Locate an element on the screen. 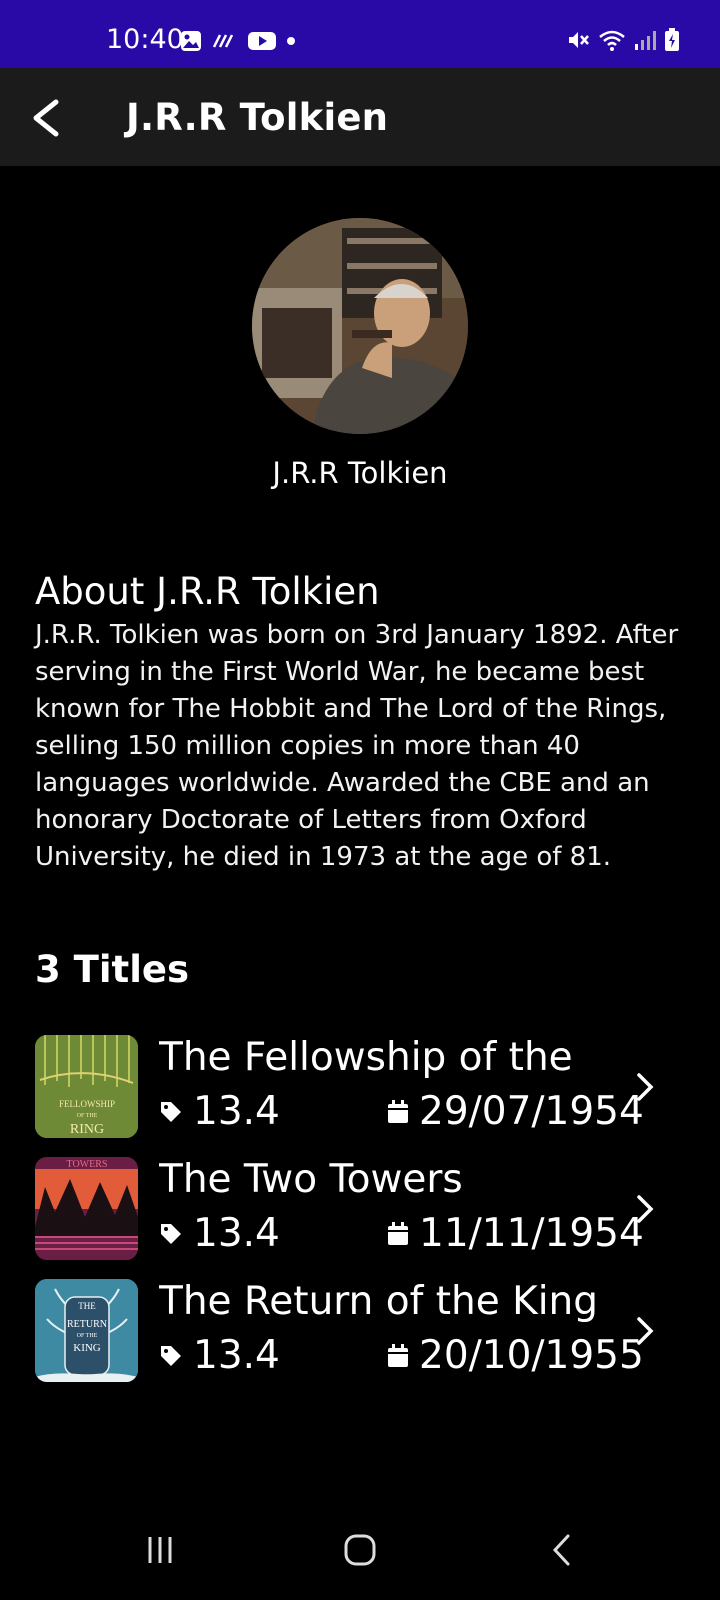 This screenshot has width=720, height=1600. titles-heading: 3 Titles is located at coordinates (112, 969).